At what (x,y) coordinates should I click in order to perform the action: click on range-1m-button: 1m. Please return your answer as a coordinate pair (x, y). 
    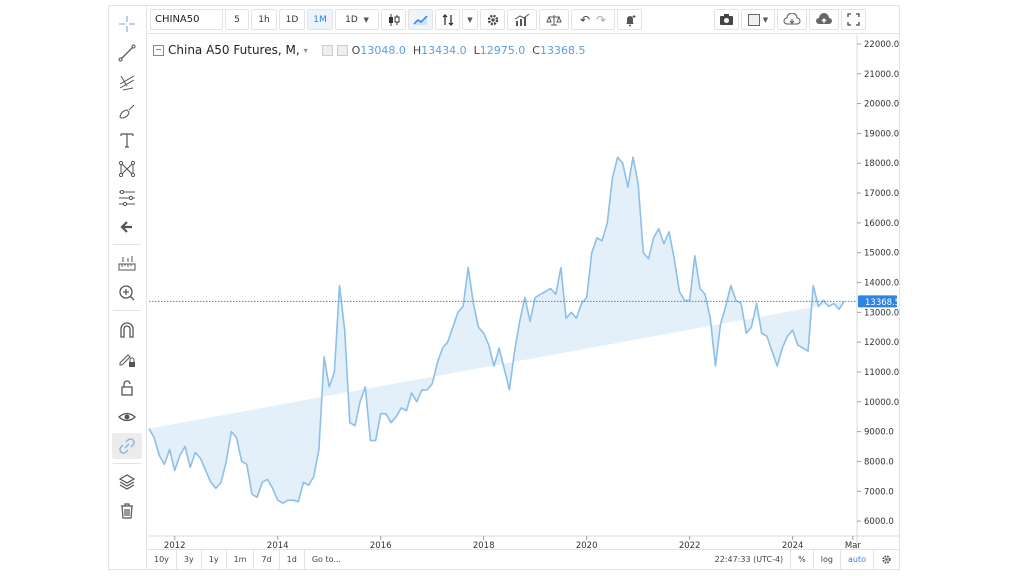
    Looking at the image, I should click on (239, 559).